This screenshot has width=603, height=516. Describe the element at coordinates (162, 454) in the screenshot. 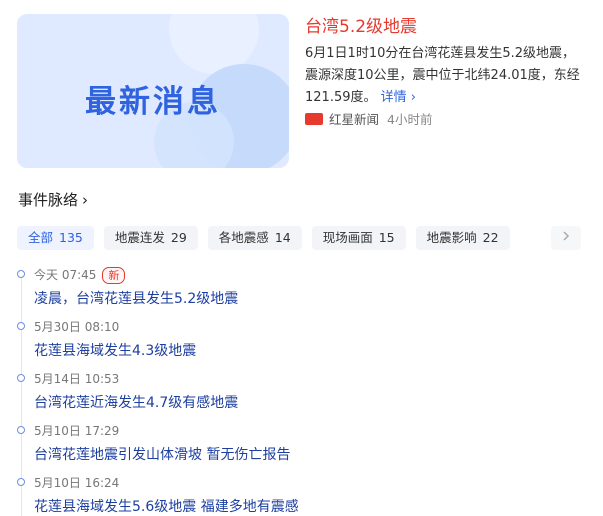

I see `timeline-link: 台湾花莲地震引发山体滑坡 暂无伤亡报告` at that location.